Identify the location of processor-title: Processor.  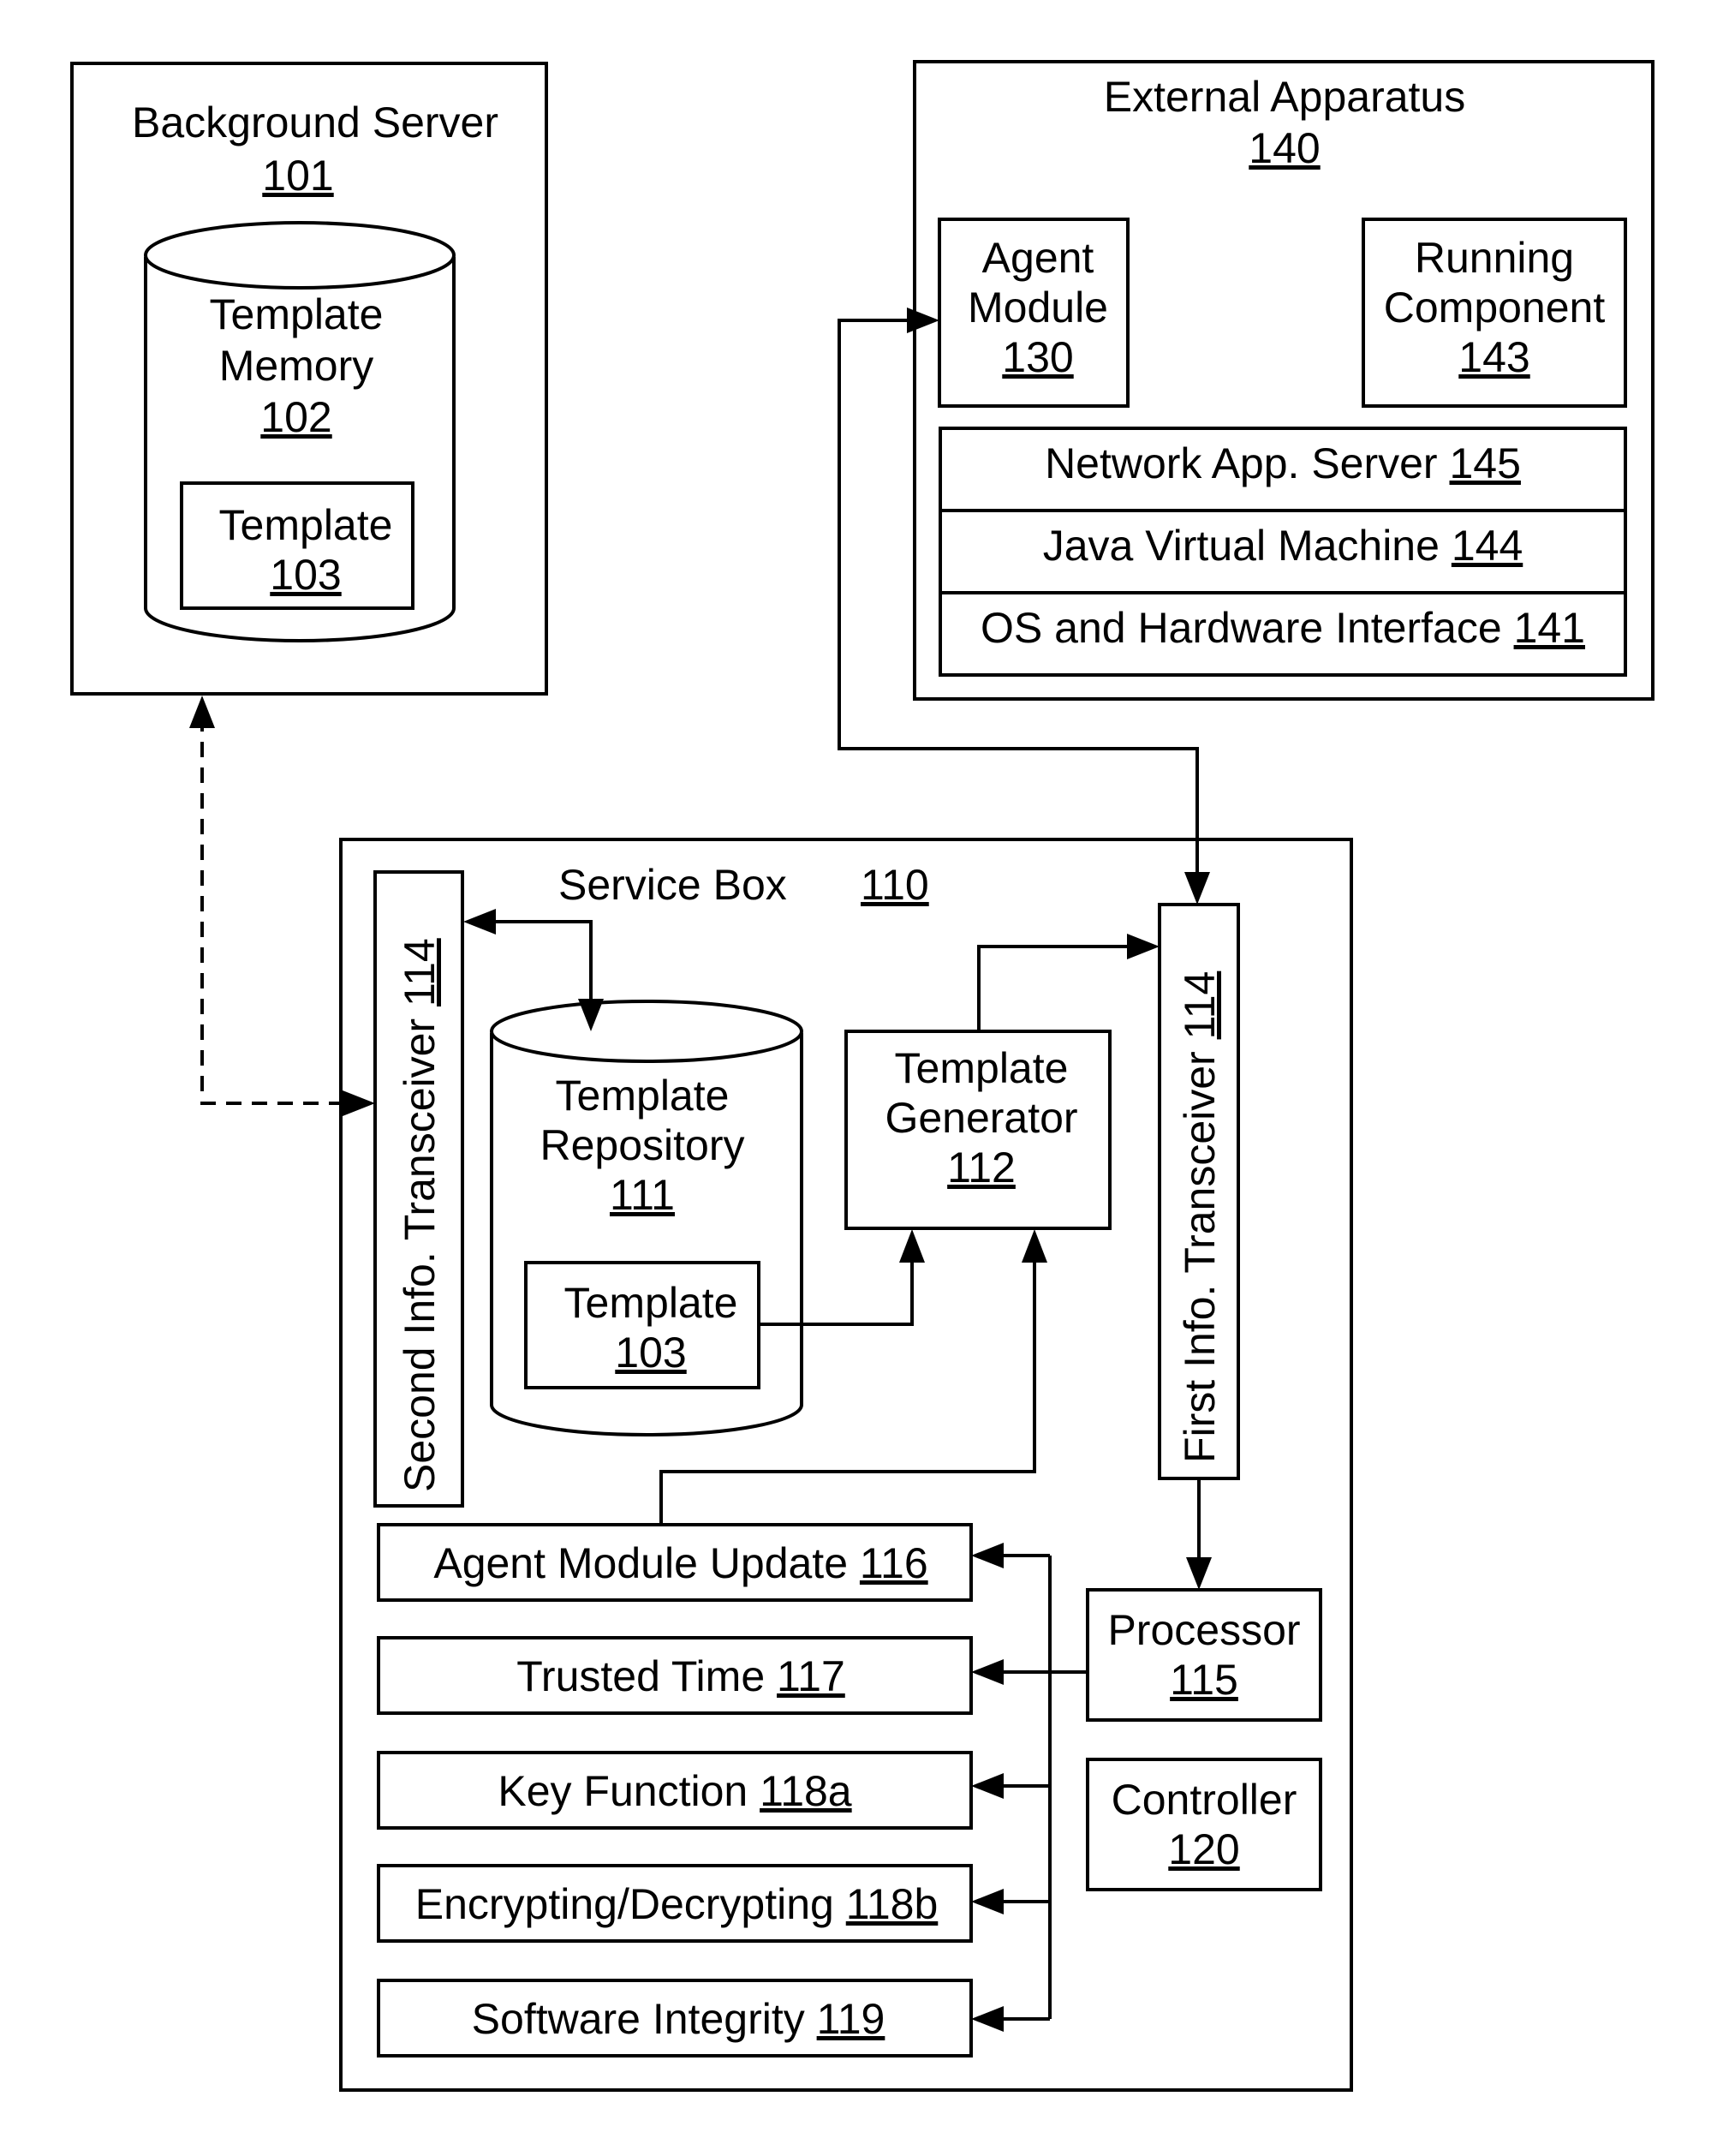
(1203, 1630).